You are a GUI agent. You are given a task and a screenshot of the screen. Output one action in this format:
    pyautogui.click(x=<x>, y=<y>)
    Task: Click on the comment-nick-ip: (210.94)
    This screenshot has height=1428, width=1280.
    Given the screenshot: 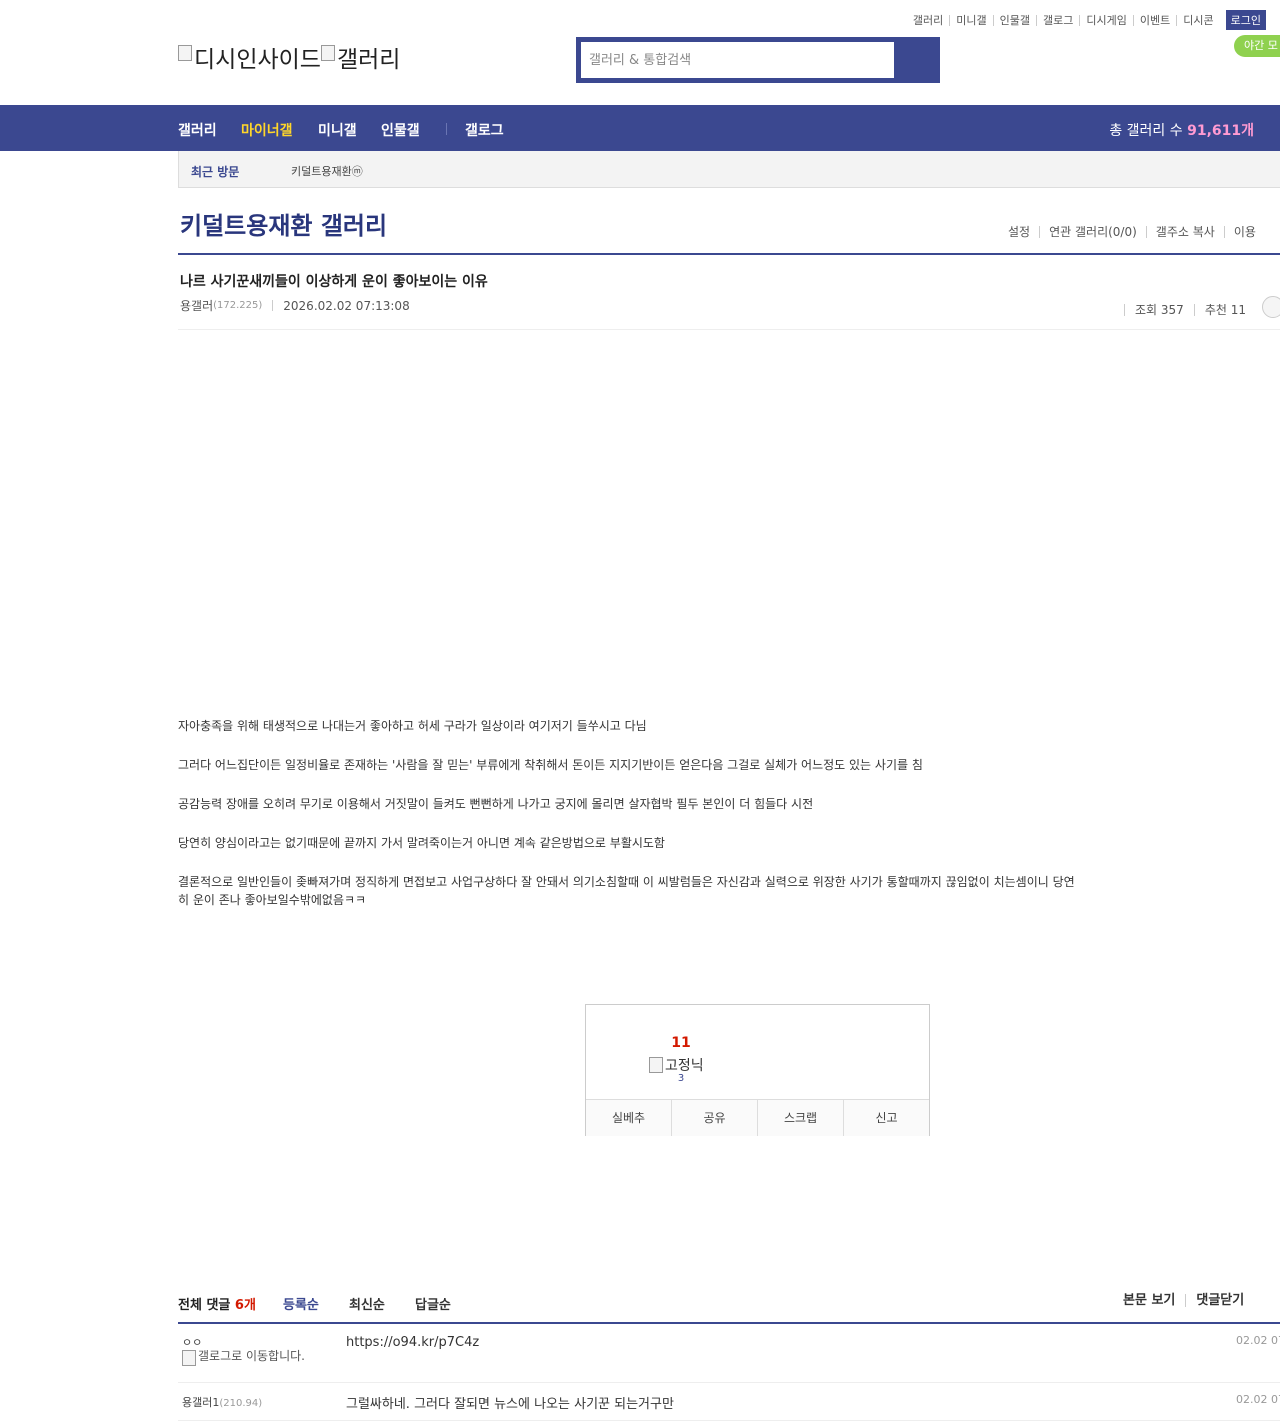 What is the action you would take?
    pyautogui.click(x=241, y=1403)
    